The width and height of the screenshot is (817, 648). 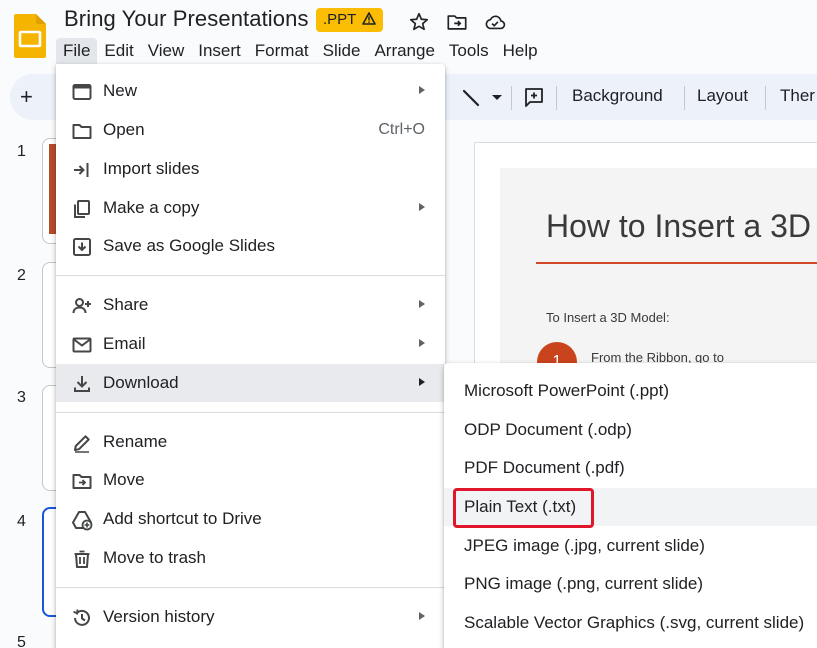 I want to click on menu-format: Format, so click(x=282, y=51).